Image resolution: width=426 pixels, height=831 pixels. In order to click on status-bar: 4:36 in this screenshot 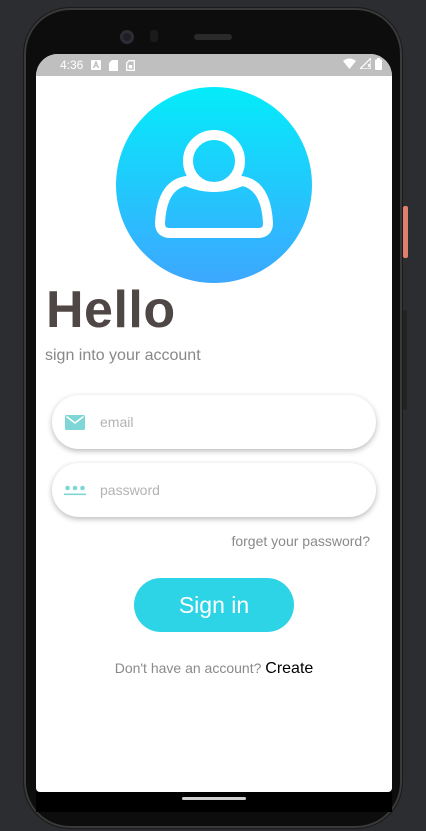, I will do `click(214, 65)`.